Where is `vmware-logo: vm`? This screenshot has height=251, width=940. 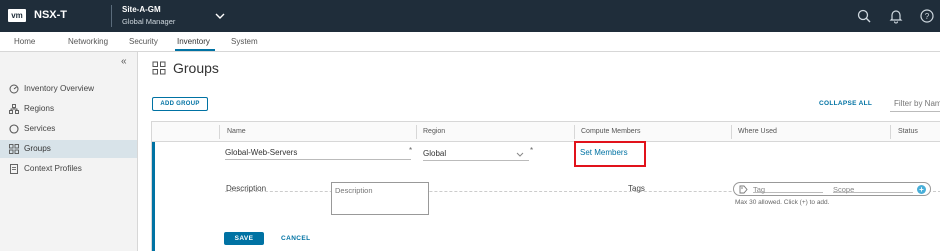 vmware-logo: vm is located at coordinates (17, 15).